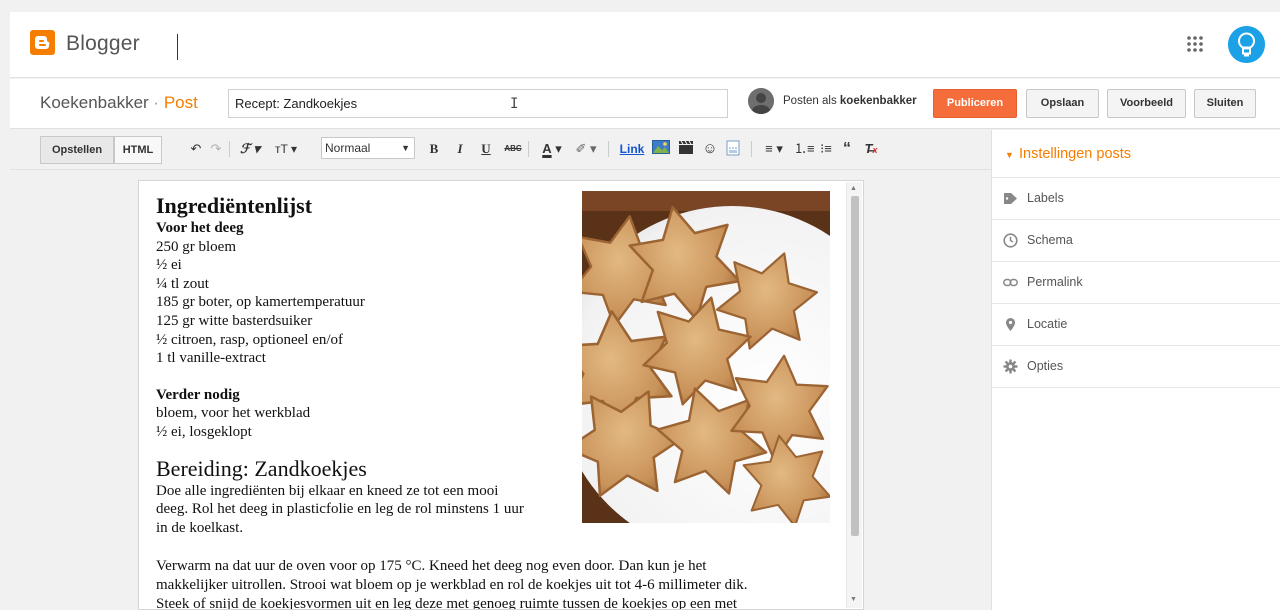  I want to click on clock-icon, so click(1010, 240).